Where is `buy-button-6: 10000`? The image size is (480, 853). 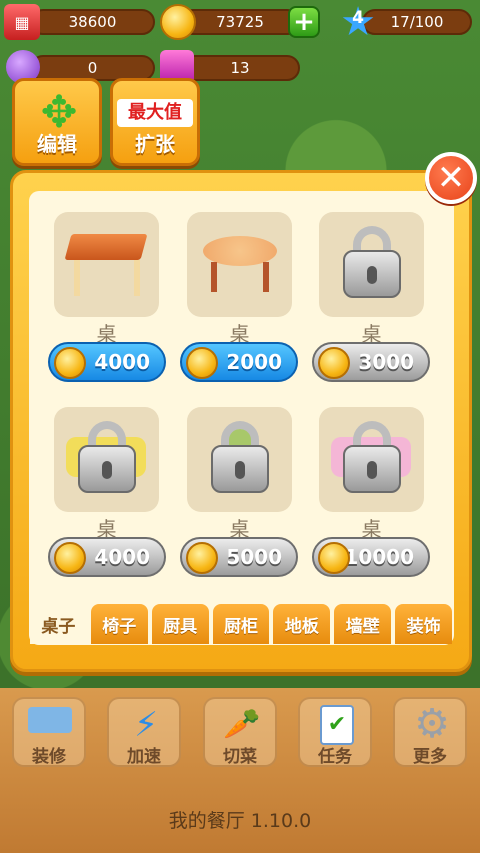
buy-button-6: 10000 is located at coordinates (371, 557).